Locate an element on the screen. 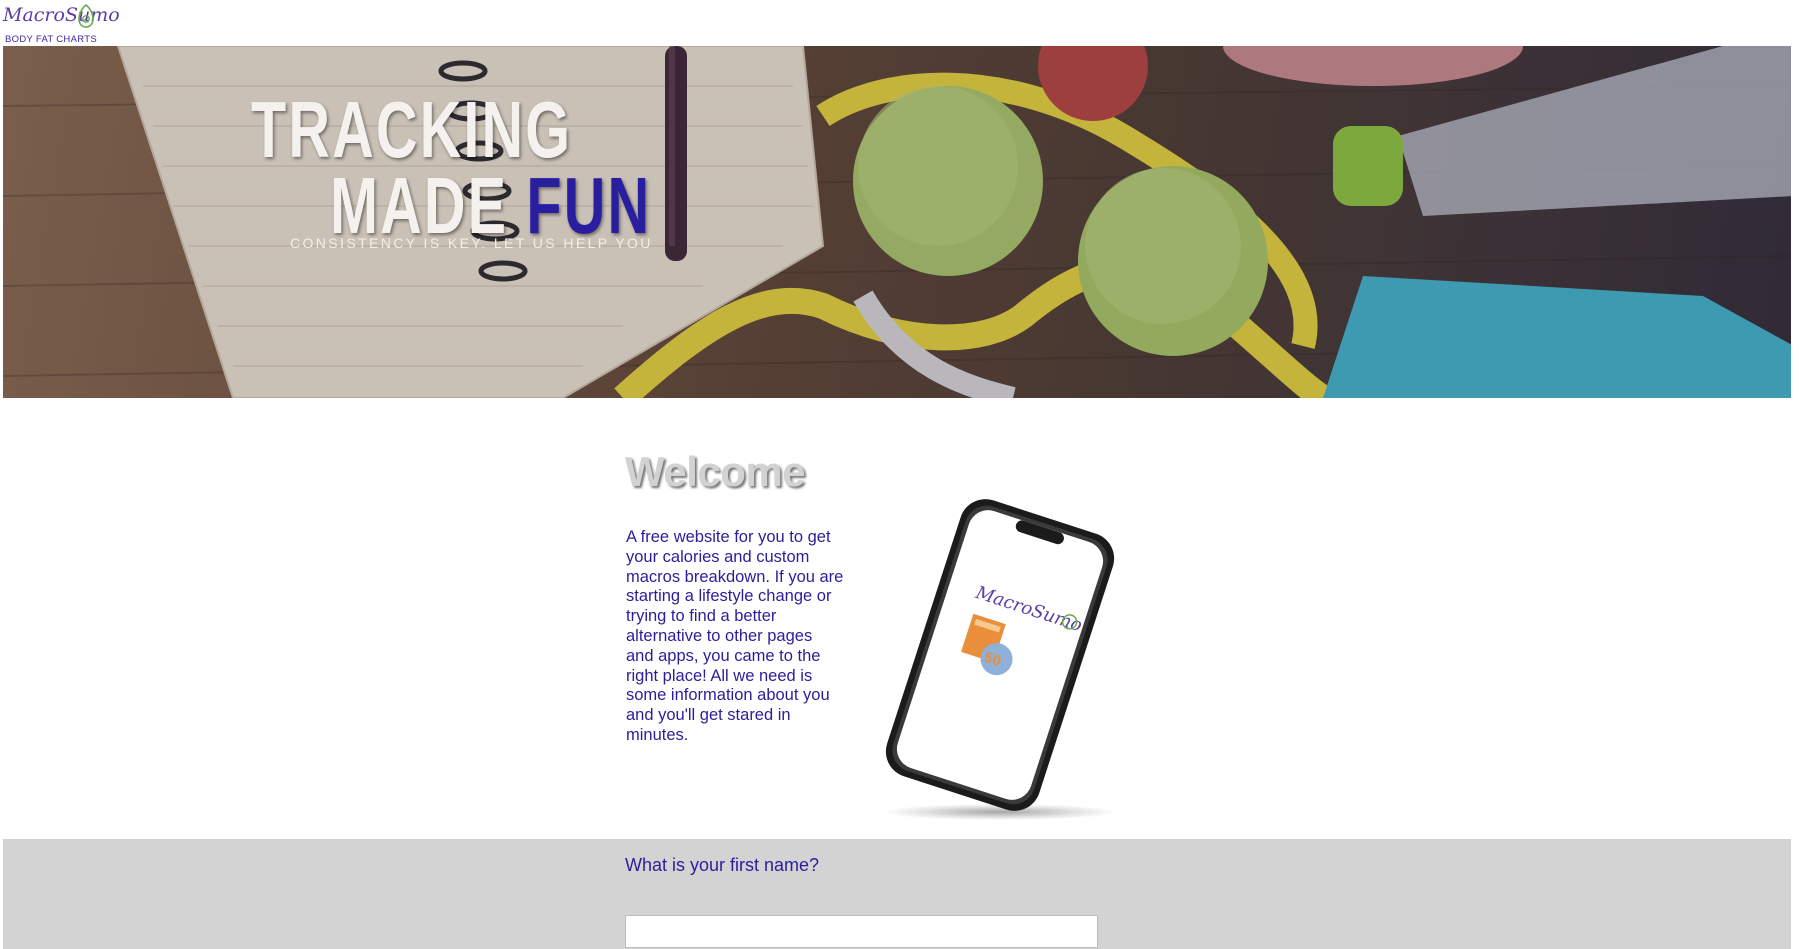  smartphone-image: MacroSumo 50 is located at coordinates (1000, 655).